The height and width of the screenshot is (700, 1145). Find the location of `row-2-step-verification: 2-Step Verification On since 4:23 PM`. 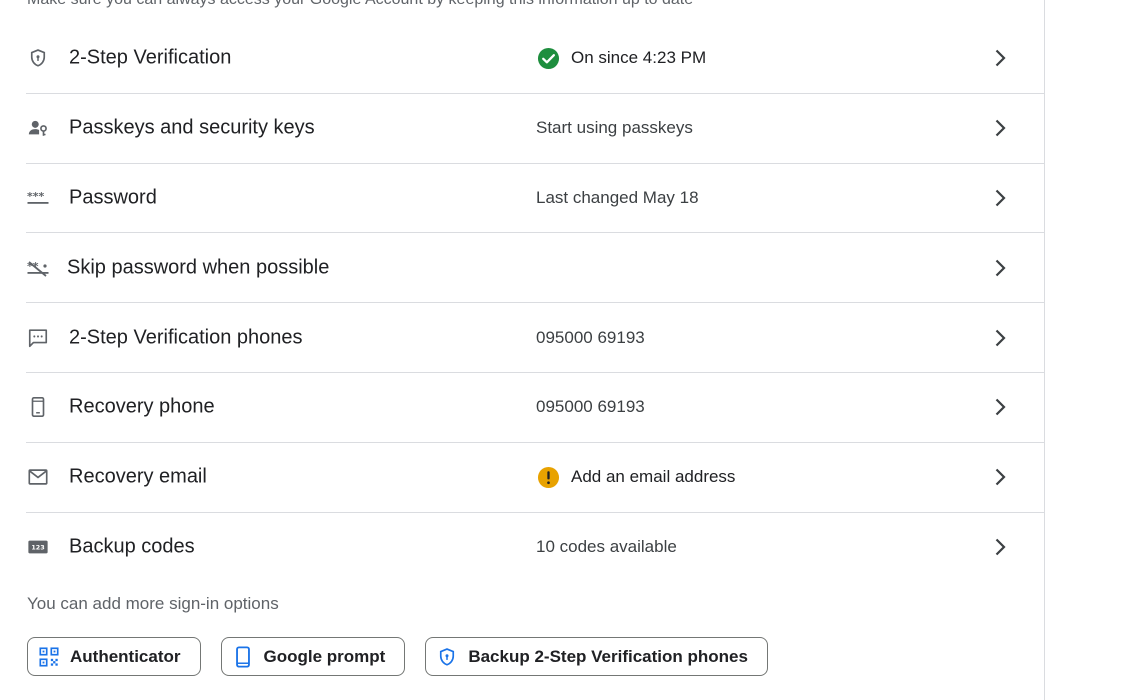

row-2-step-verification: 2-Step Verification On since 4:23 PM is located at coordinates (535, 59).